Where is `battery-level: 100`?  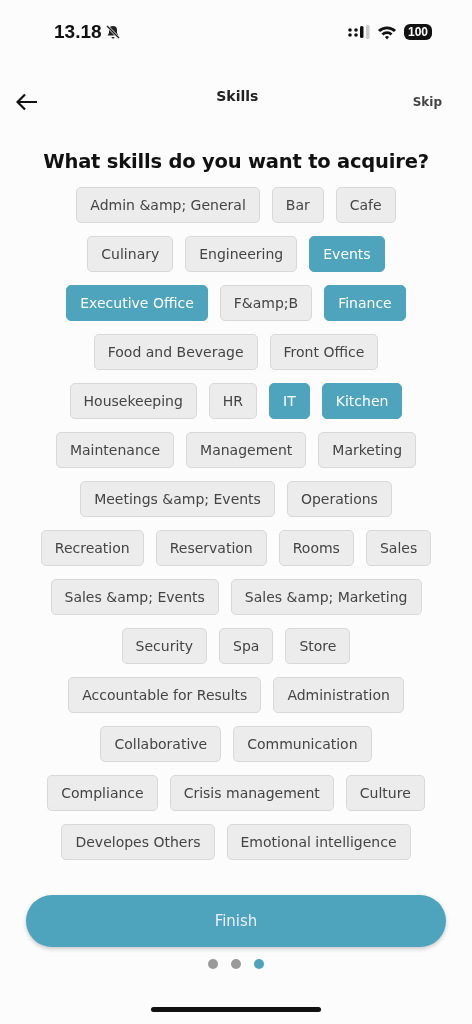 battery-level: 100 is located at coordinates (417, 32).